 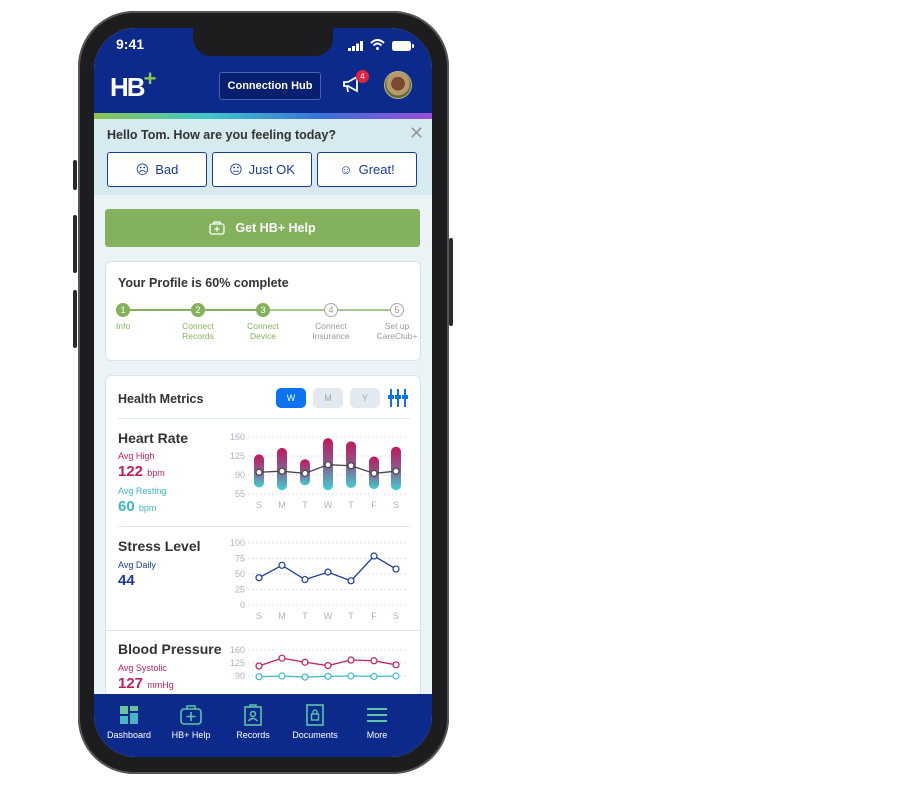 What do you see at coordinates (142, 491) in the screenshot?
I see `avg-resting-label: Avg Resting` at bounding box center [142, 491].